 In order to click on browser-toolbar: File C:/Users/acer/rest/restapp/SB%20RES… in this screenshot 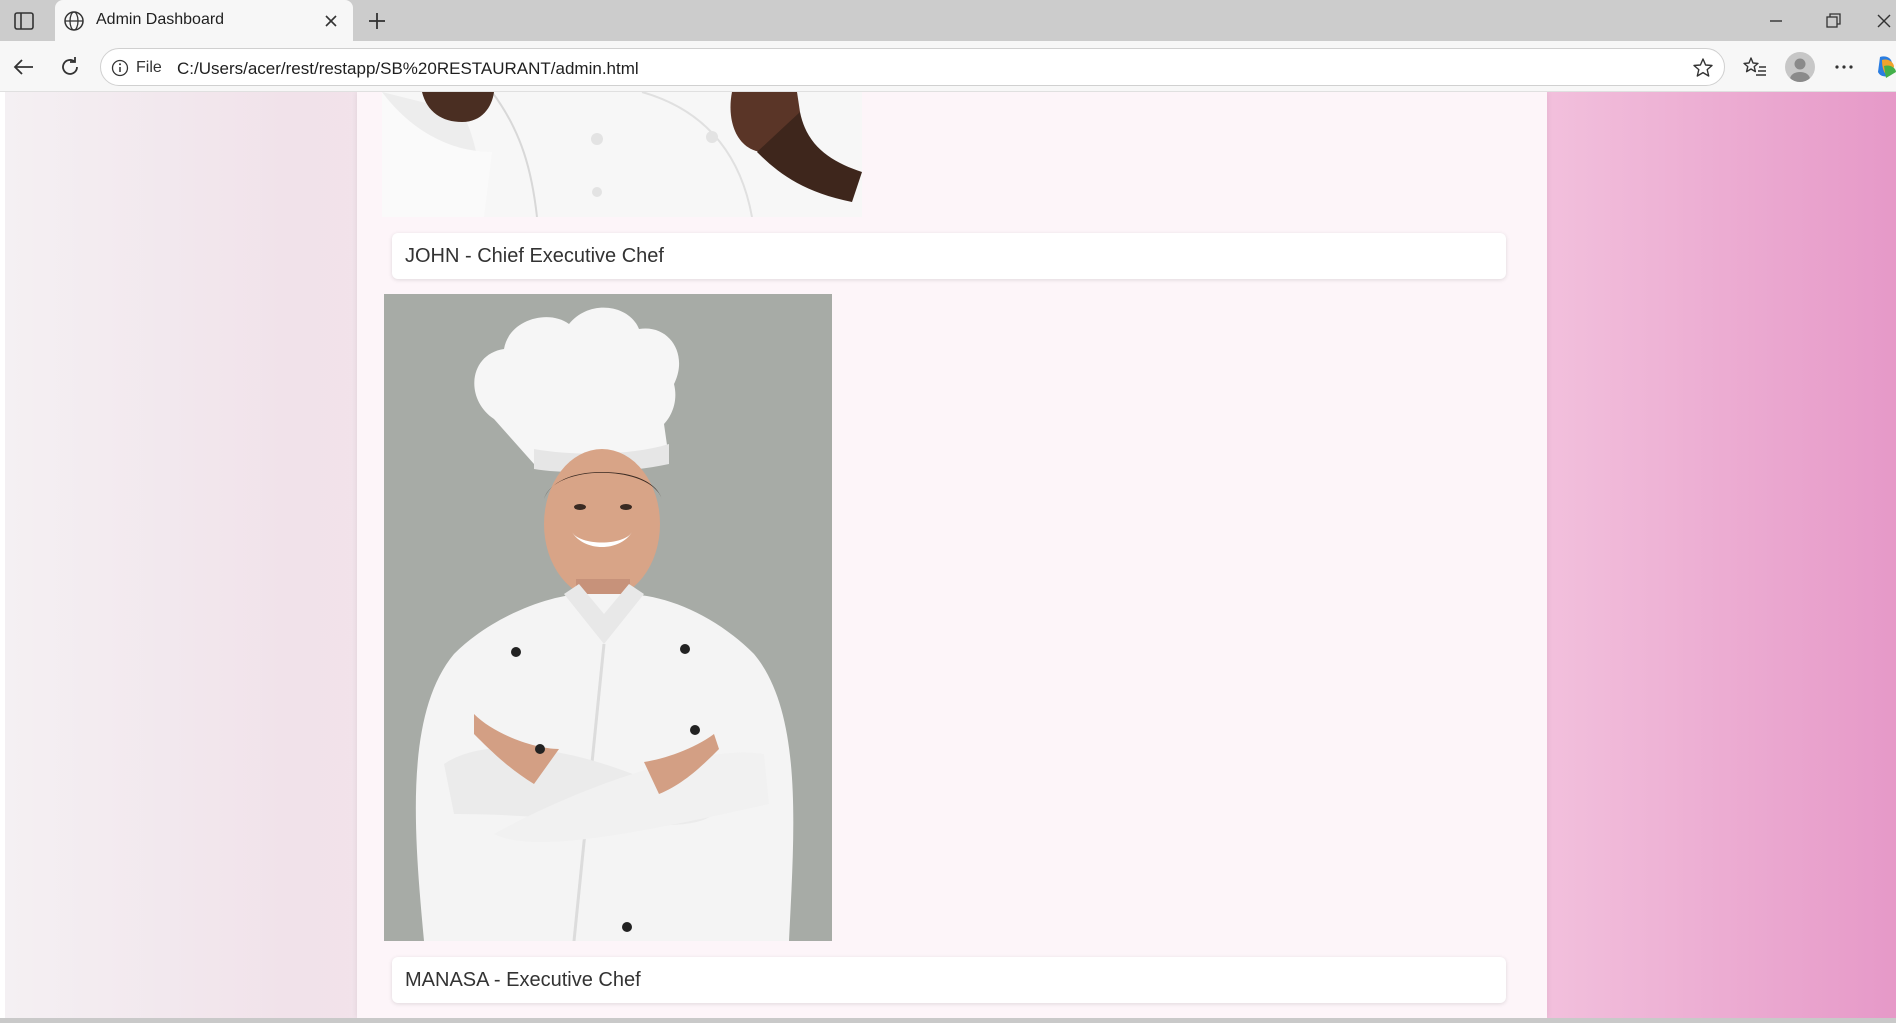, I will do `click(948, 66)`.